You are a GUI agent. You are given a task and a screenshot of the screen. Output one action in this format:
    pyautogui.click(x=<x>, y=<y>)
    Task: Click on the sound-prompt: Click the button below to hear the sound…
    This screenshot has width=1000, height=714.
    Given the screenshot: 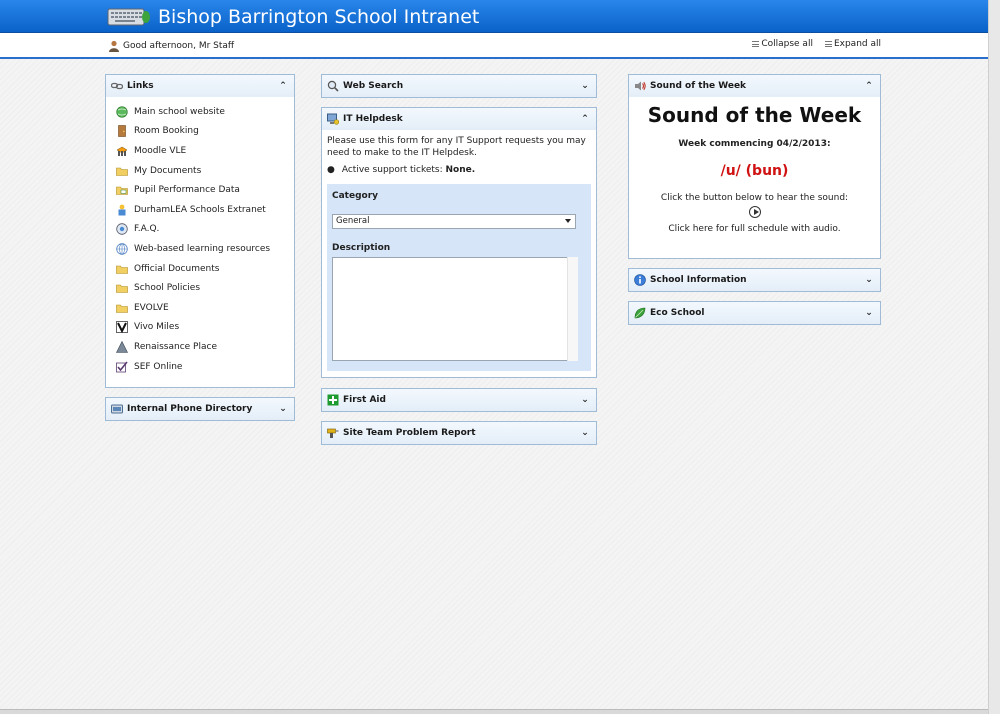 What is the action you would take?
    pyautogui.click(x=754, y=198)
    